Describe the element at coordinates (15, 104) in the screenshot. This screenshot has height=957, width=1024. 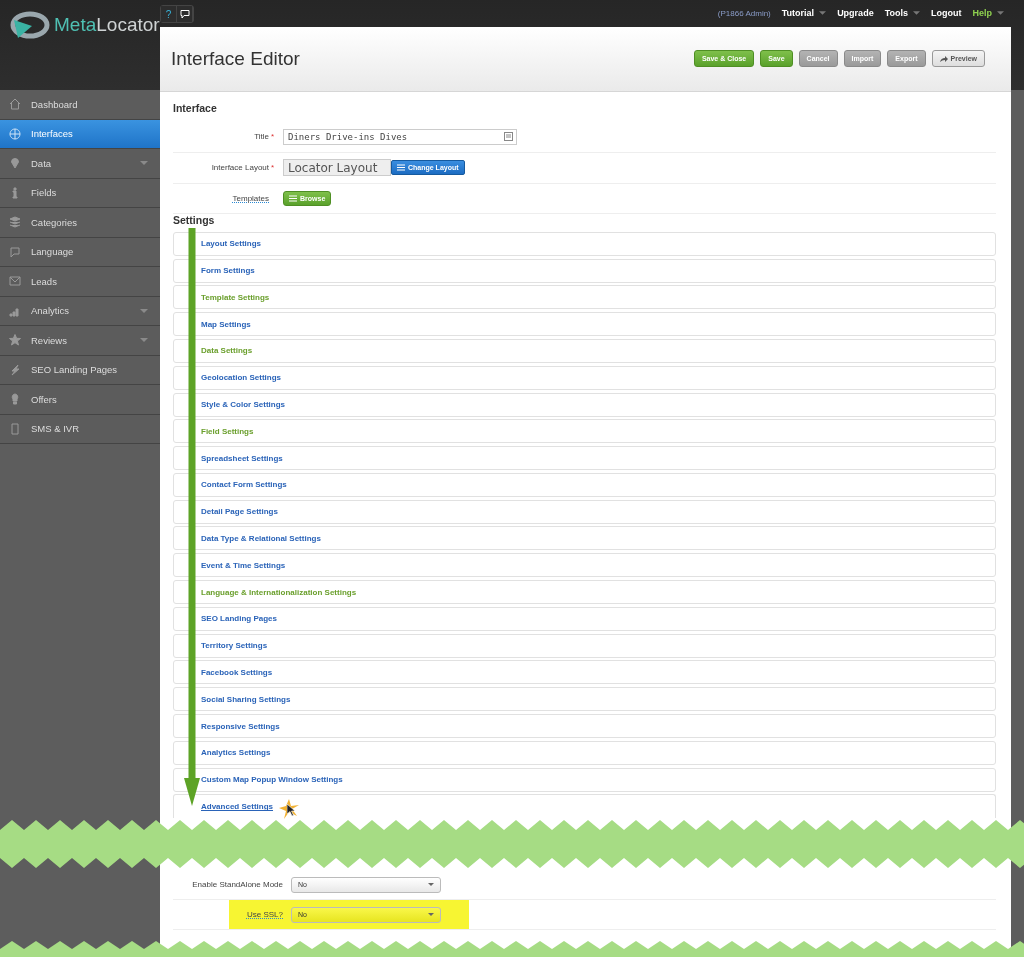
I see `home-icon` at that location.